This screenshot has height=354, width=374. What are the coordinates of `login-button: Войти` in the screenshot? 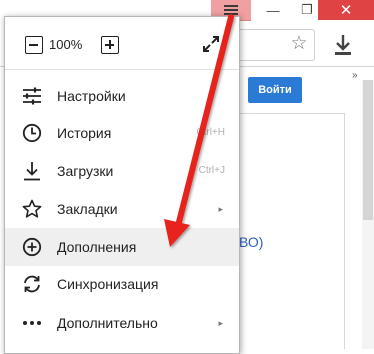 It's located at (275, 90).